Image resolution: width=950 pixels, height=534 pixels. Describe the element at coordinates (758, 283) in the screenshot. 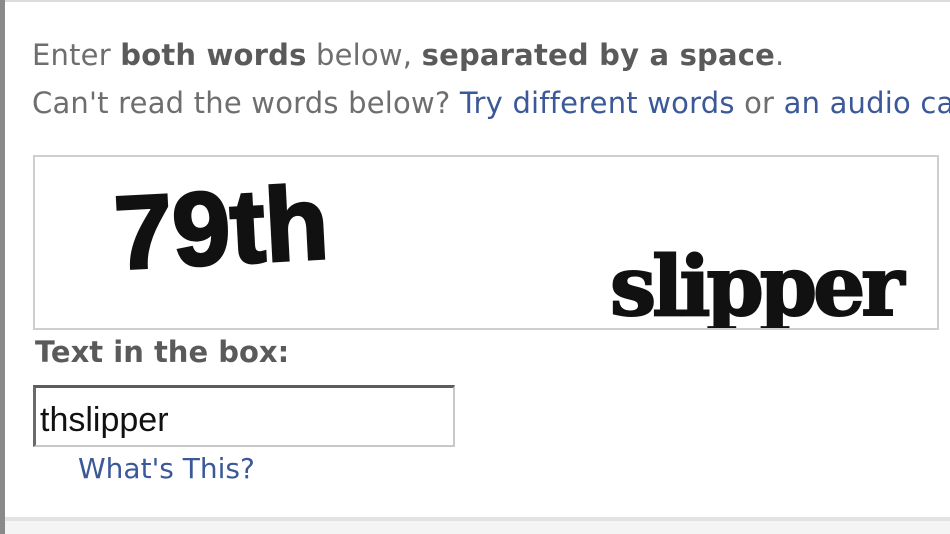

I see `captcha-word-2: slipper` at that location.